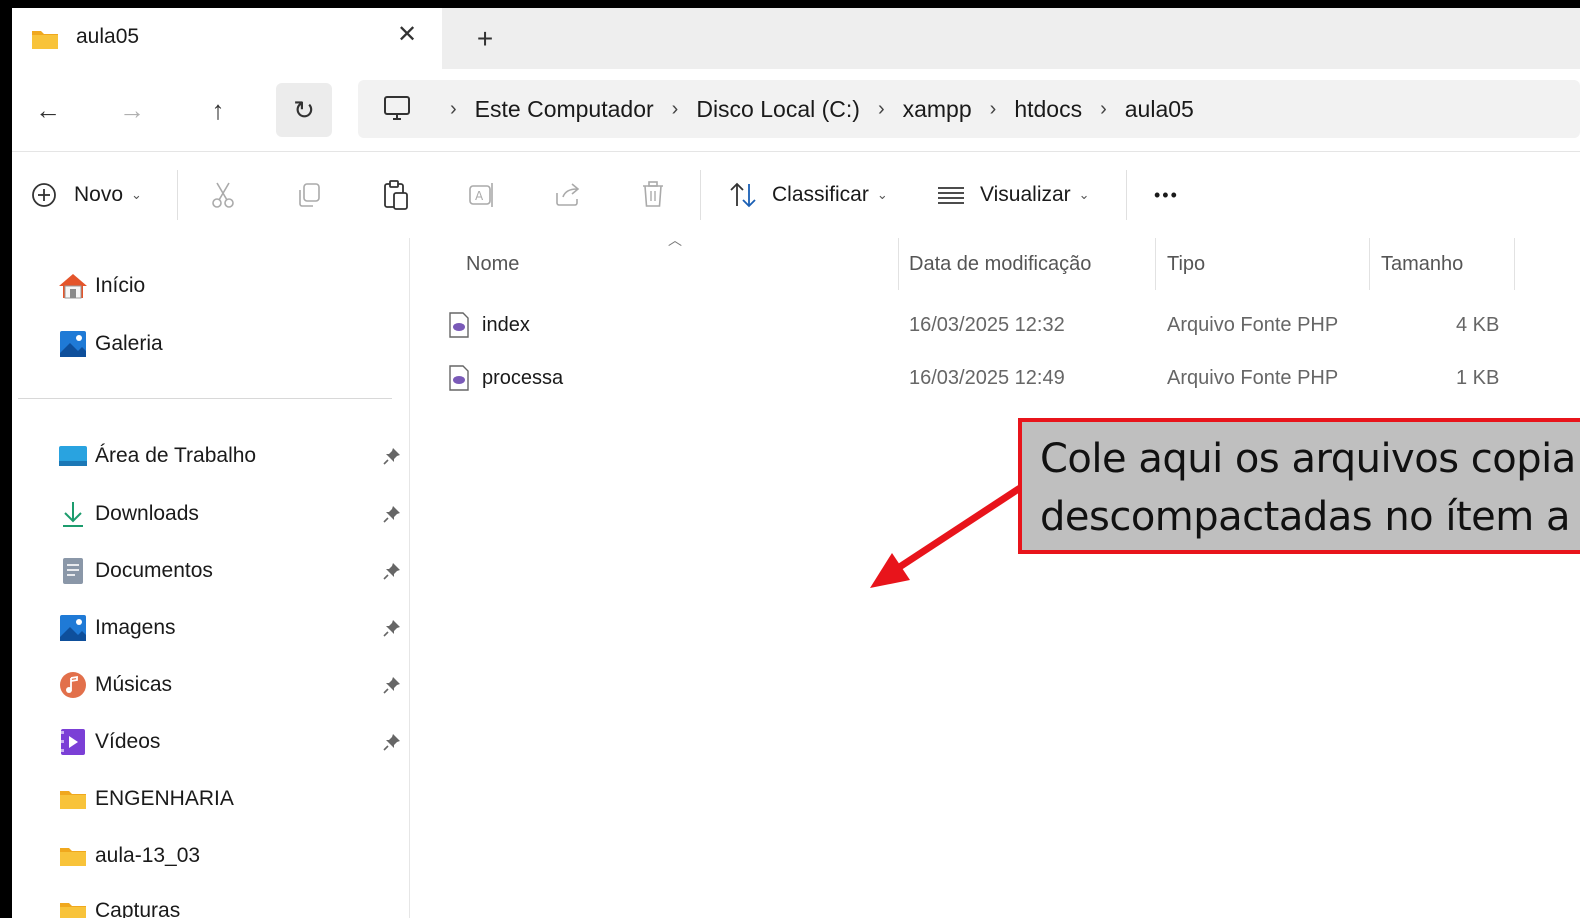  I want to click on copy-button, so click(309, 195).